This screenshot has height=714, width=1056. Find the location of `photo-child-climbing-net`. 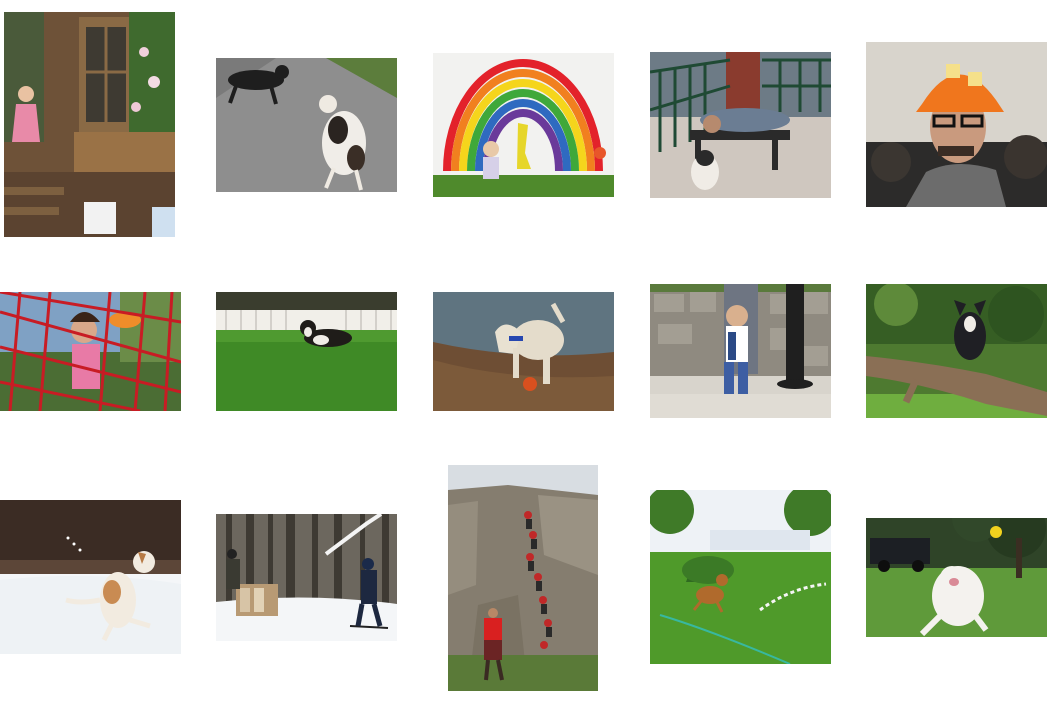

photo-child-climbing-net is located at coordinates (90, 351).